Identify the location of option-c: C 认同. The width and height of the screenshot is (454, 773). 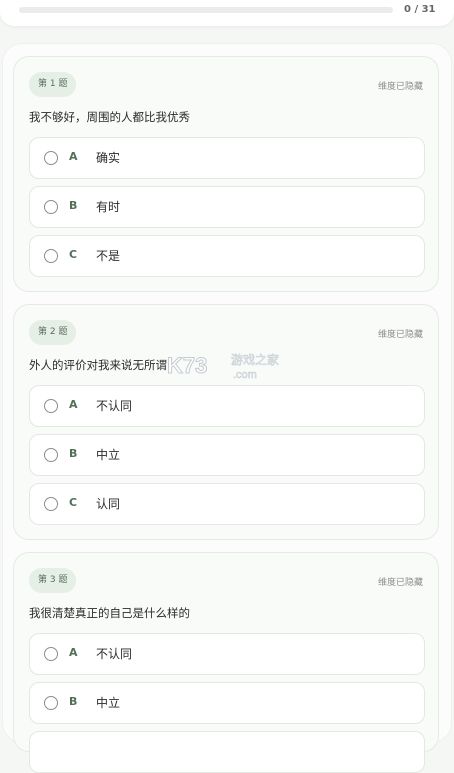
(227, 504).